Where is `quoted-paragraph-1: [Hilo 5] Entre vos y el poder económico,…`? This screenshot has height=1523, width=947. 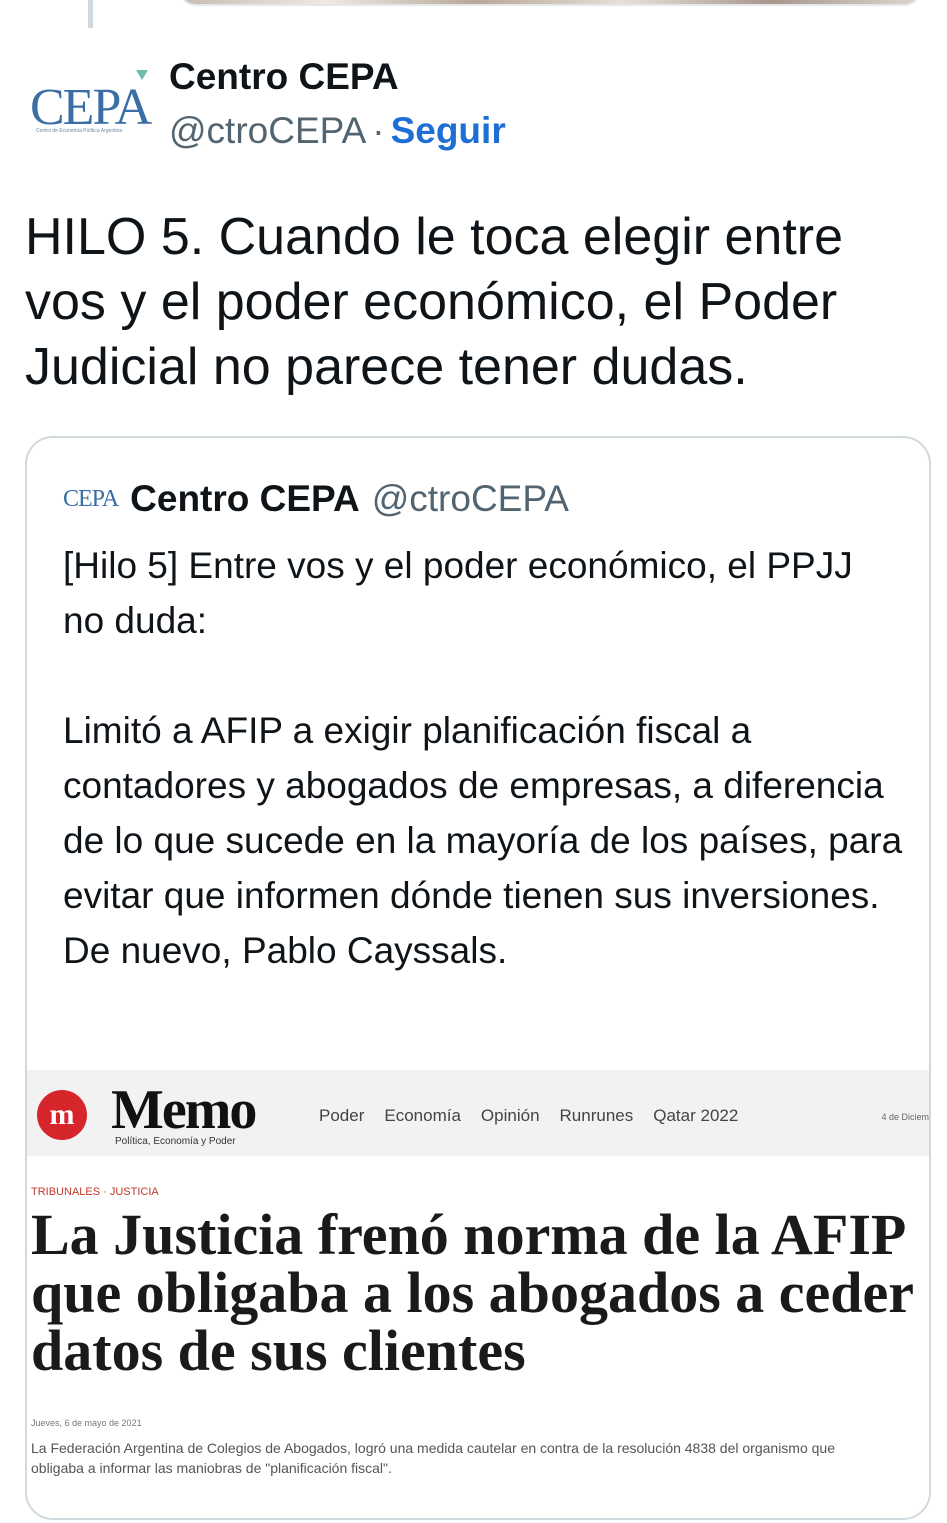 quoted-paragraph-1: [Hilo 5] Entre vos y el poder económico,… is located at coordinates (458, 593).